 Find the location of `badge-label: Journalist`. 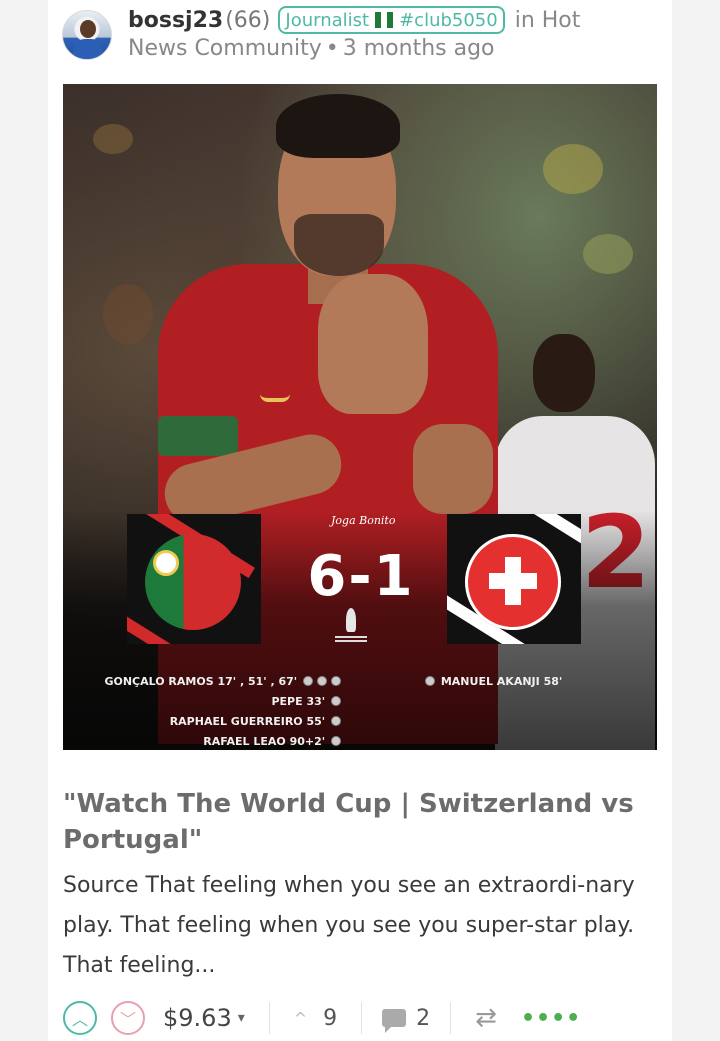

badge-label: Journalist is located at coordinates (327, 20).